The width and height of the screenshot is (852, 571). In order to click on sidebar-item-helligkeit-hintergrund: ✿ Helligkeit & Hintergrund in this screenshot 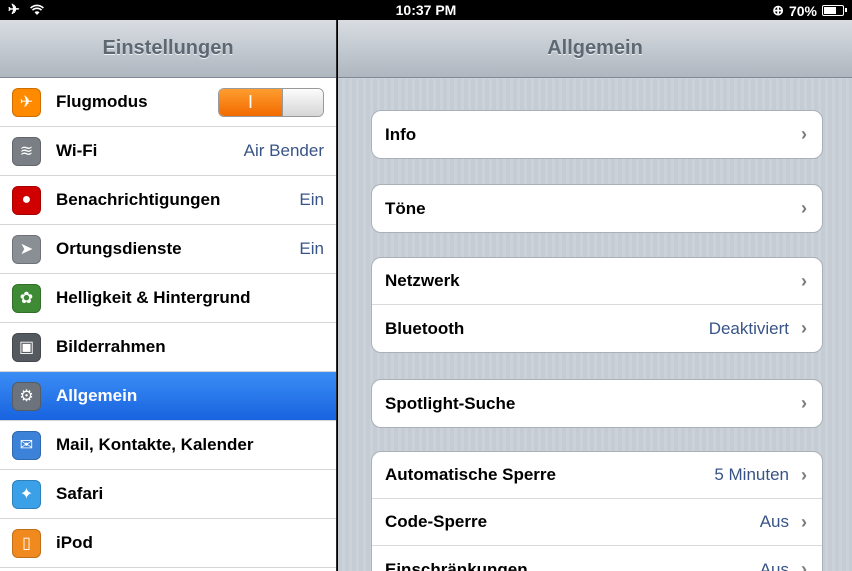, I will do `click(168, 298)`.